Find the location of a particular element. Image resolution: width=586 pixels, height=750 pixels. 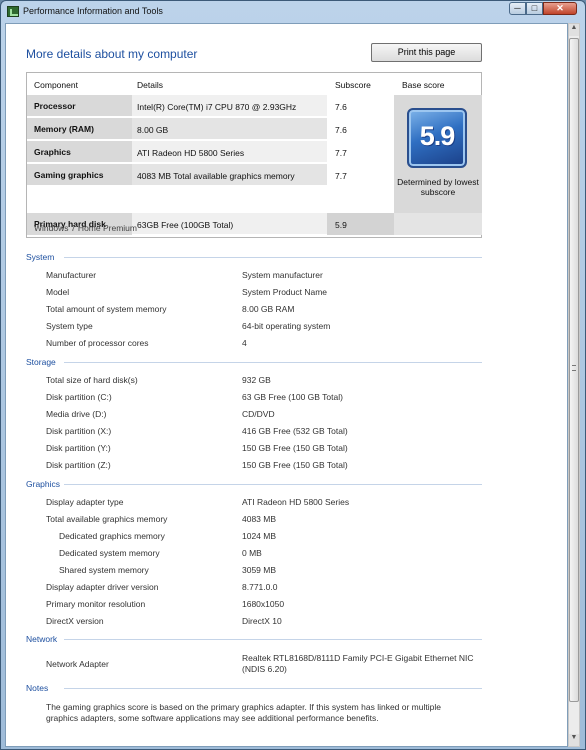

base-score-badge-icon: 5.9 is located at coordinates (437, 138).